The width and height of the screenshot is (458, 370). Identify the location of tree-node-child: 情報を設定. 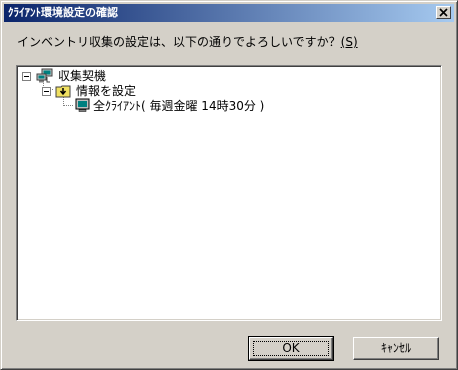
(141, 91).